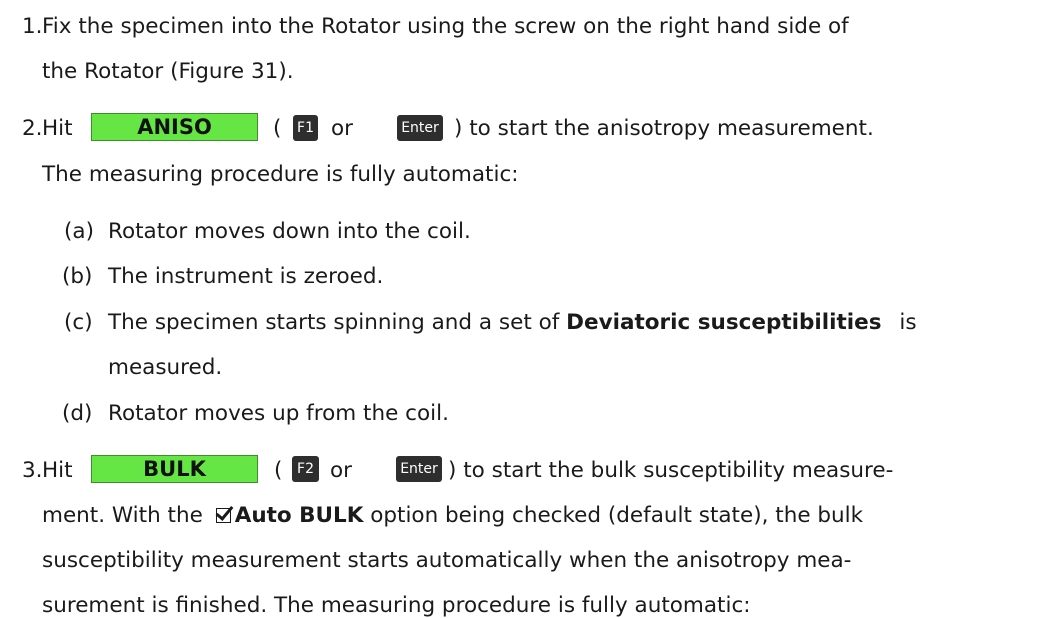  I want to click on substep-b-text: The instrument is zeroed., so click(246, 276).